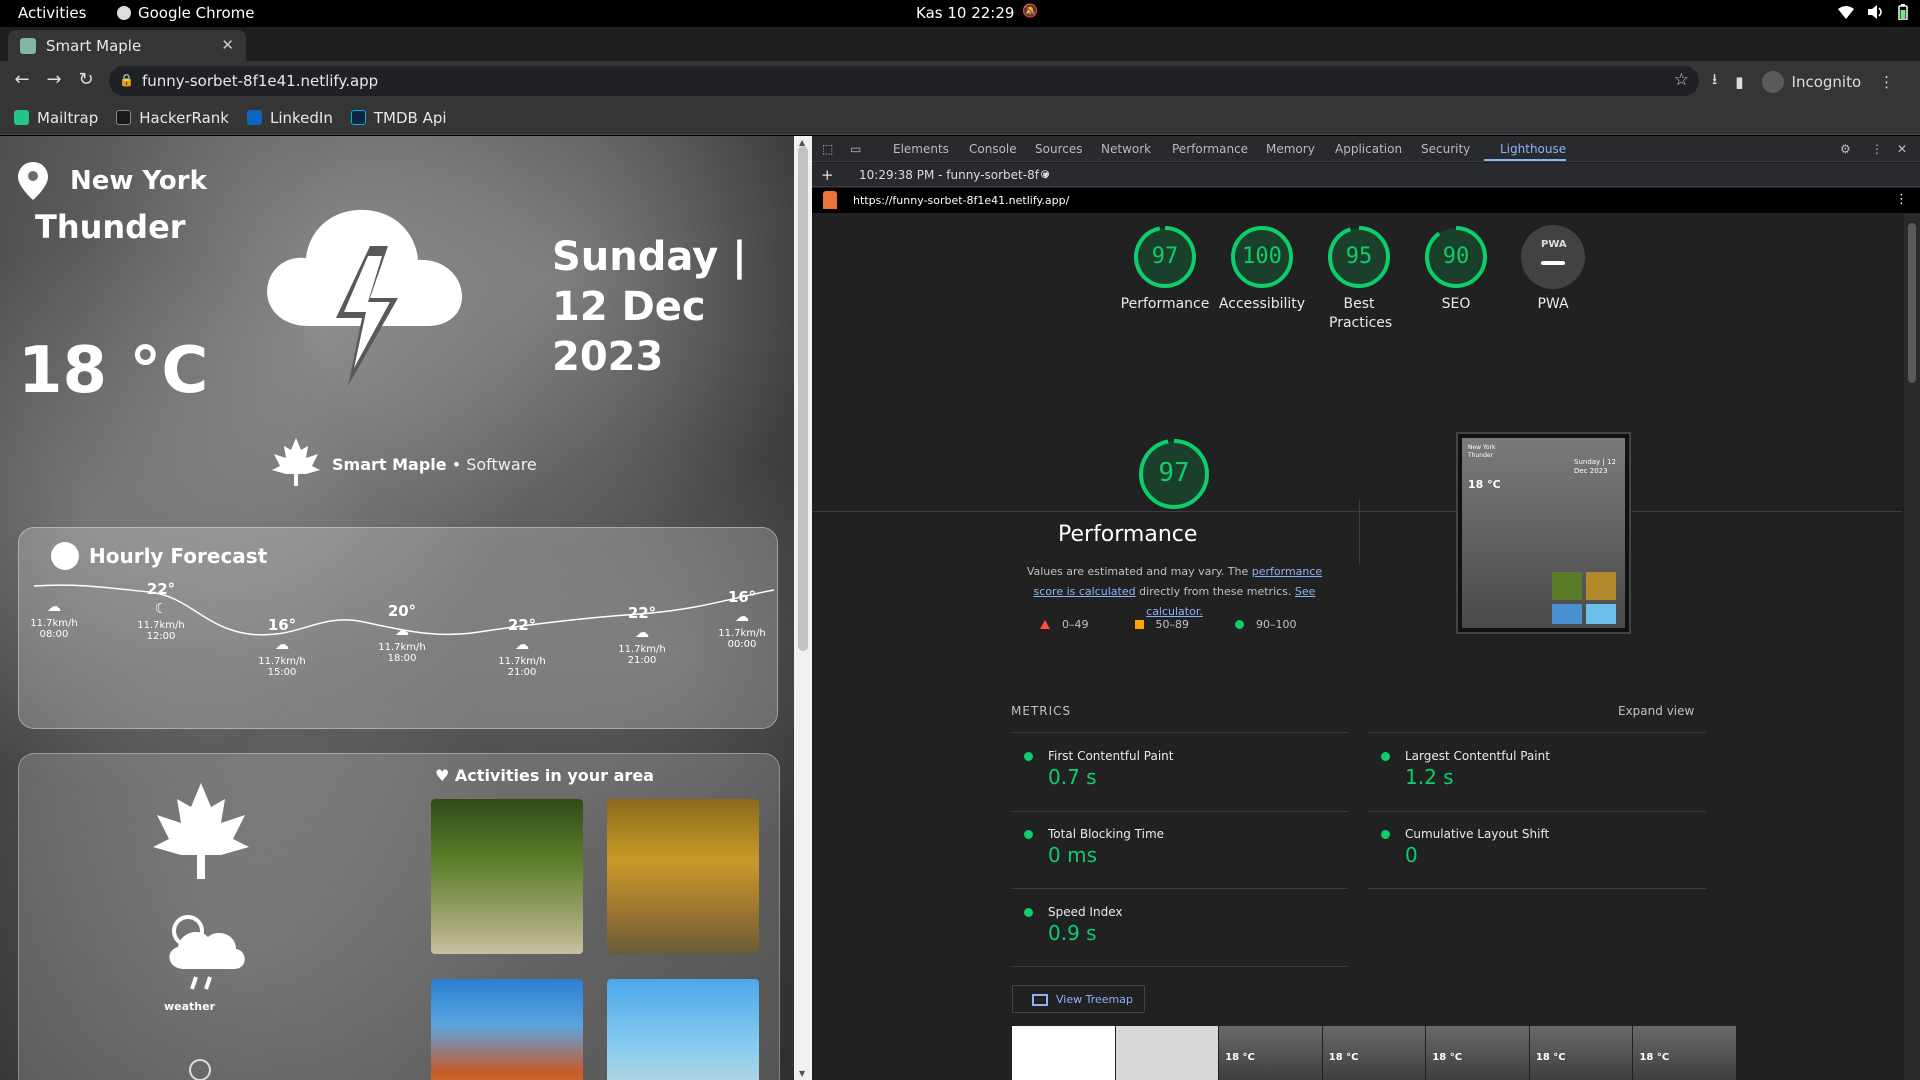 Image resolution: width=1920 pixels, height=1080 pixels. I want to click on address-bar: 🔒 funny-sorbet-8f1e41.netlify.app ☆, so click(904, 81).